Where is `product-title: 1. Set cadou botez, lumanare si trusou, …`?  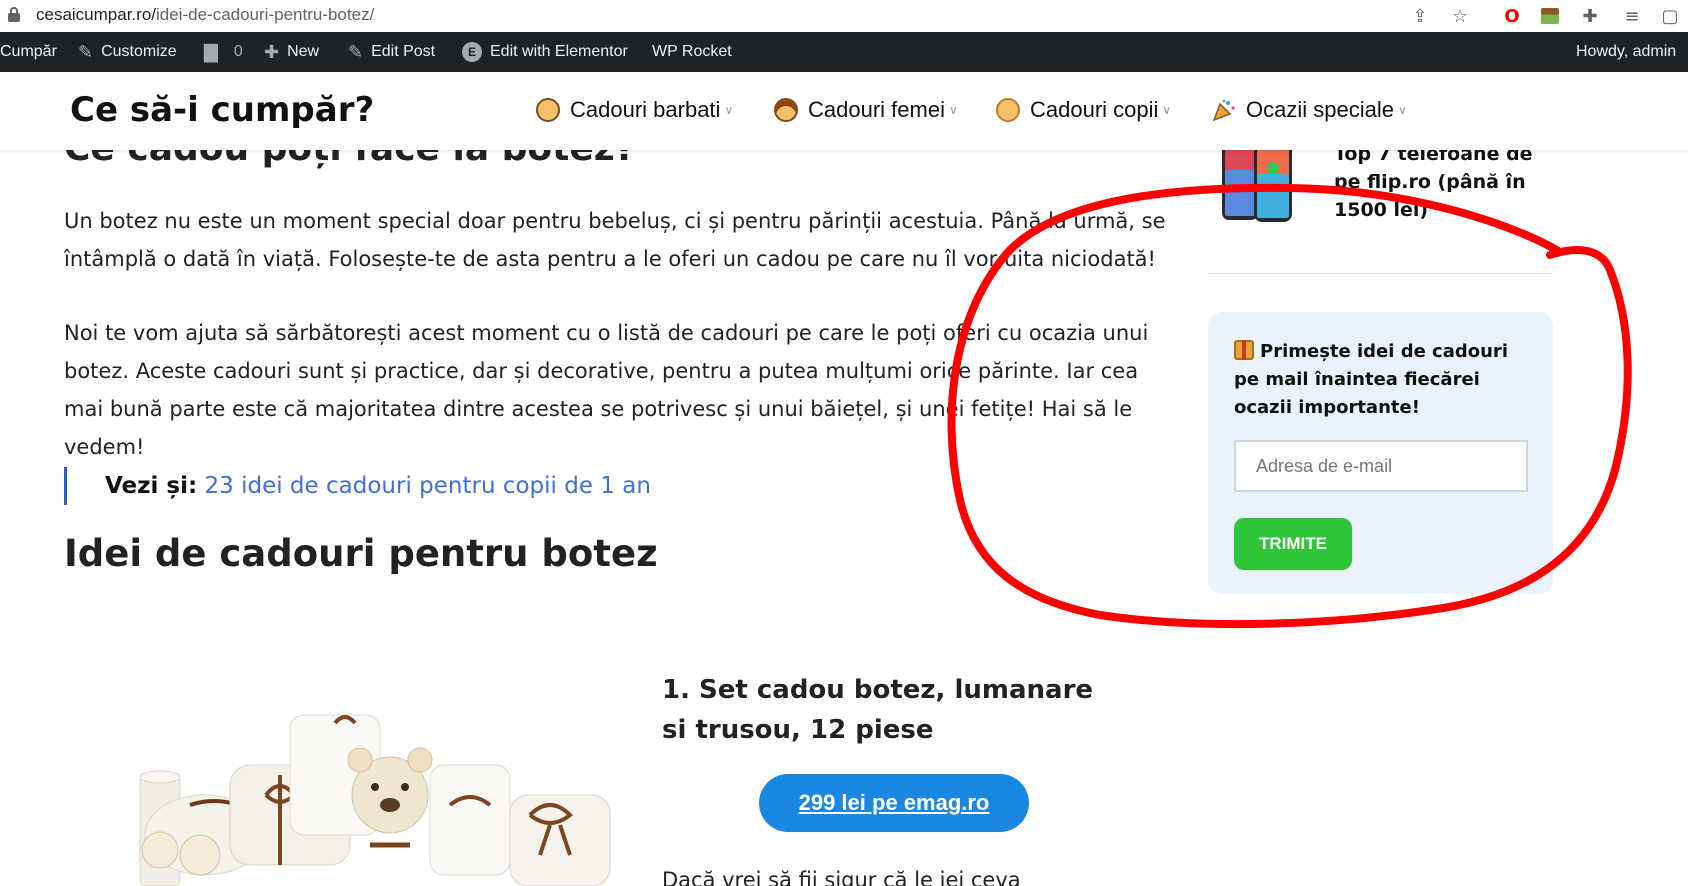
product-title: 1. Set cadou botez, lumanare si trusou, … is located at coordinates (878, 710).